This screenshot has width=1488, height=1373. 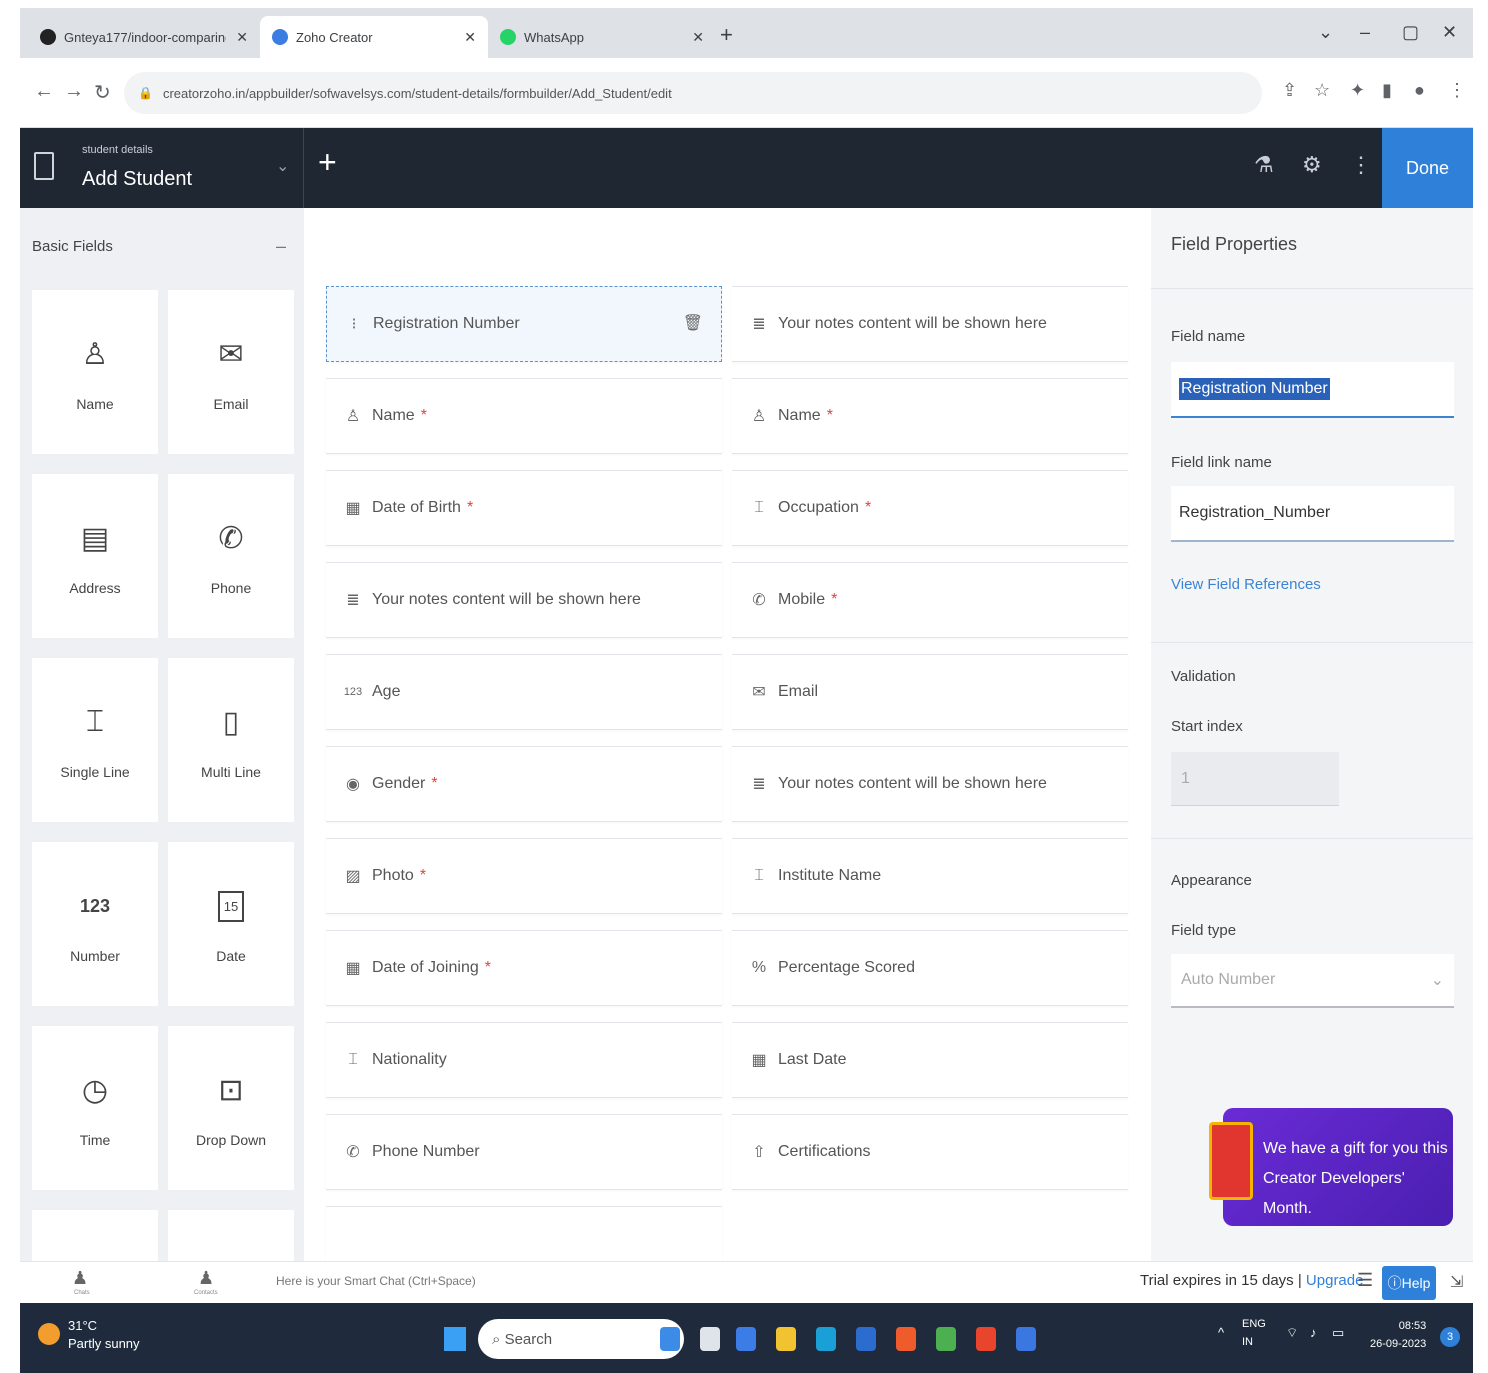 What do you see at coordinates (1312, 390) in the screenshot?
I see `field-name-input: Registration Number` at bounding box center [1312, 390].